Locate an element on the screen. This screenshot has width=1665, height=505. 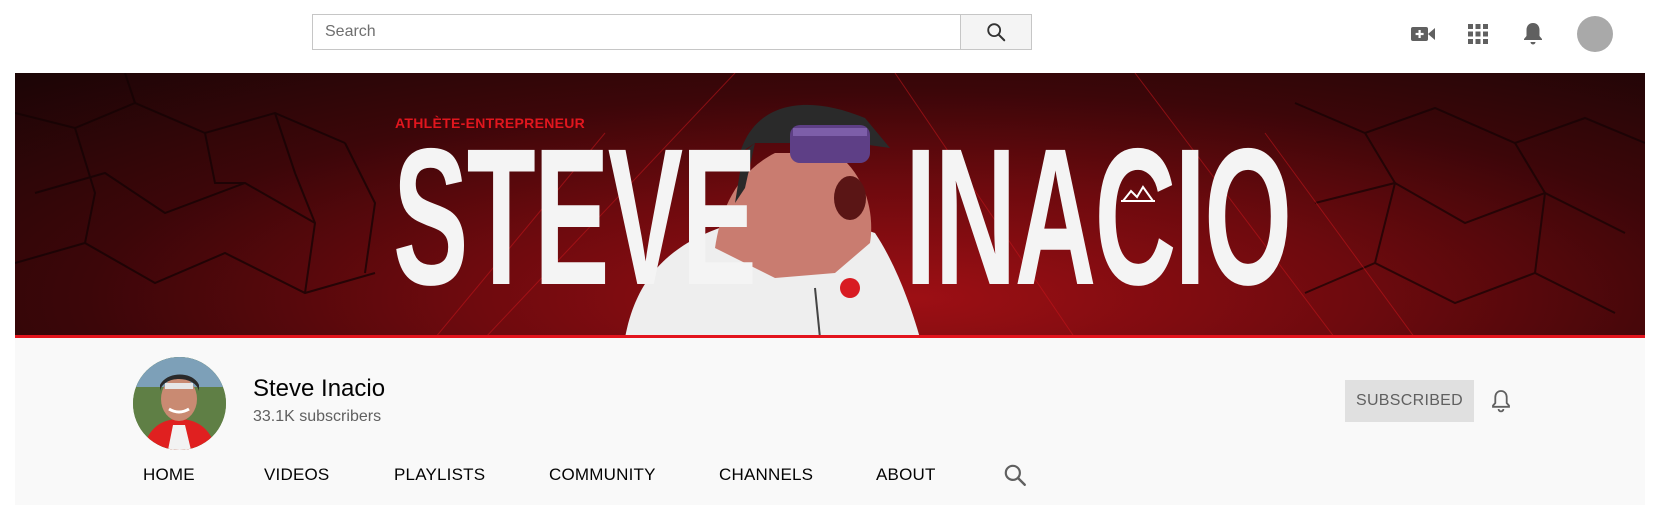
channel-avatar-image is located at coordinates (179, 403).